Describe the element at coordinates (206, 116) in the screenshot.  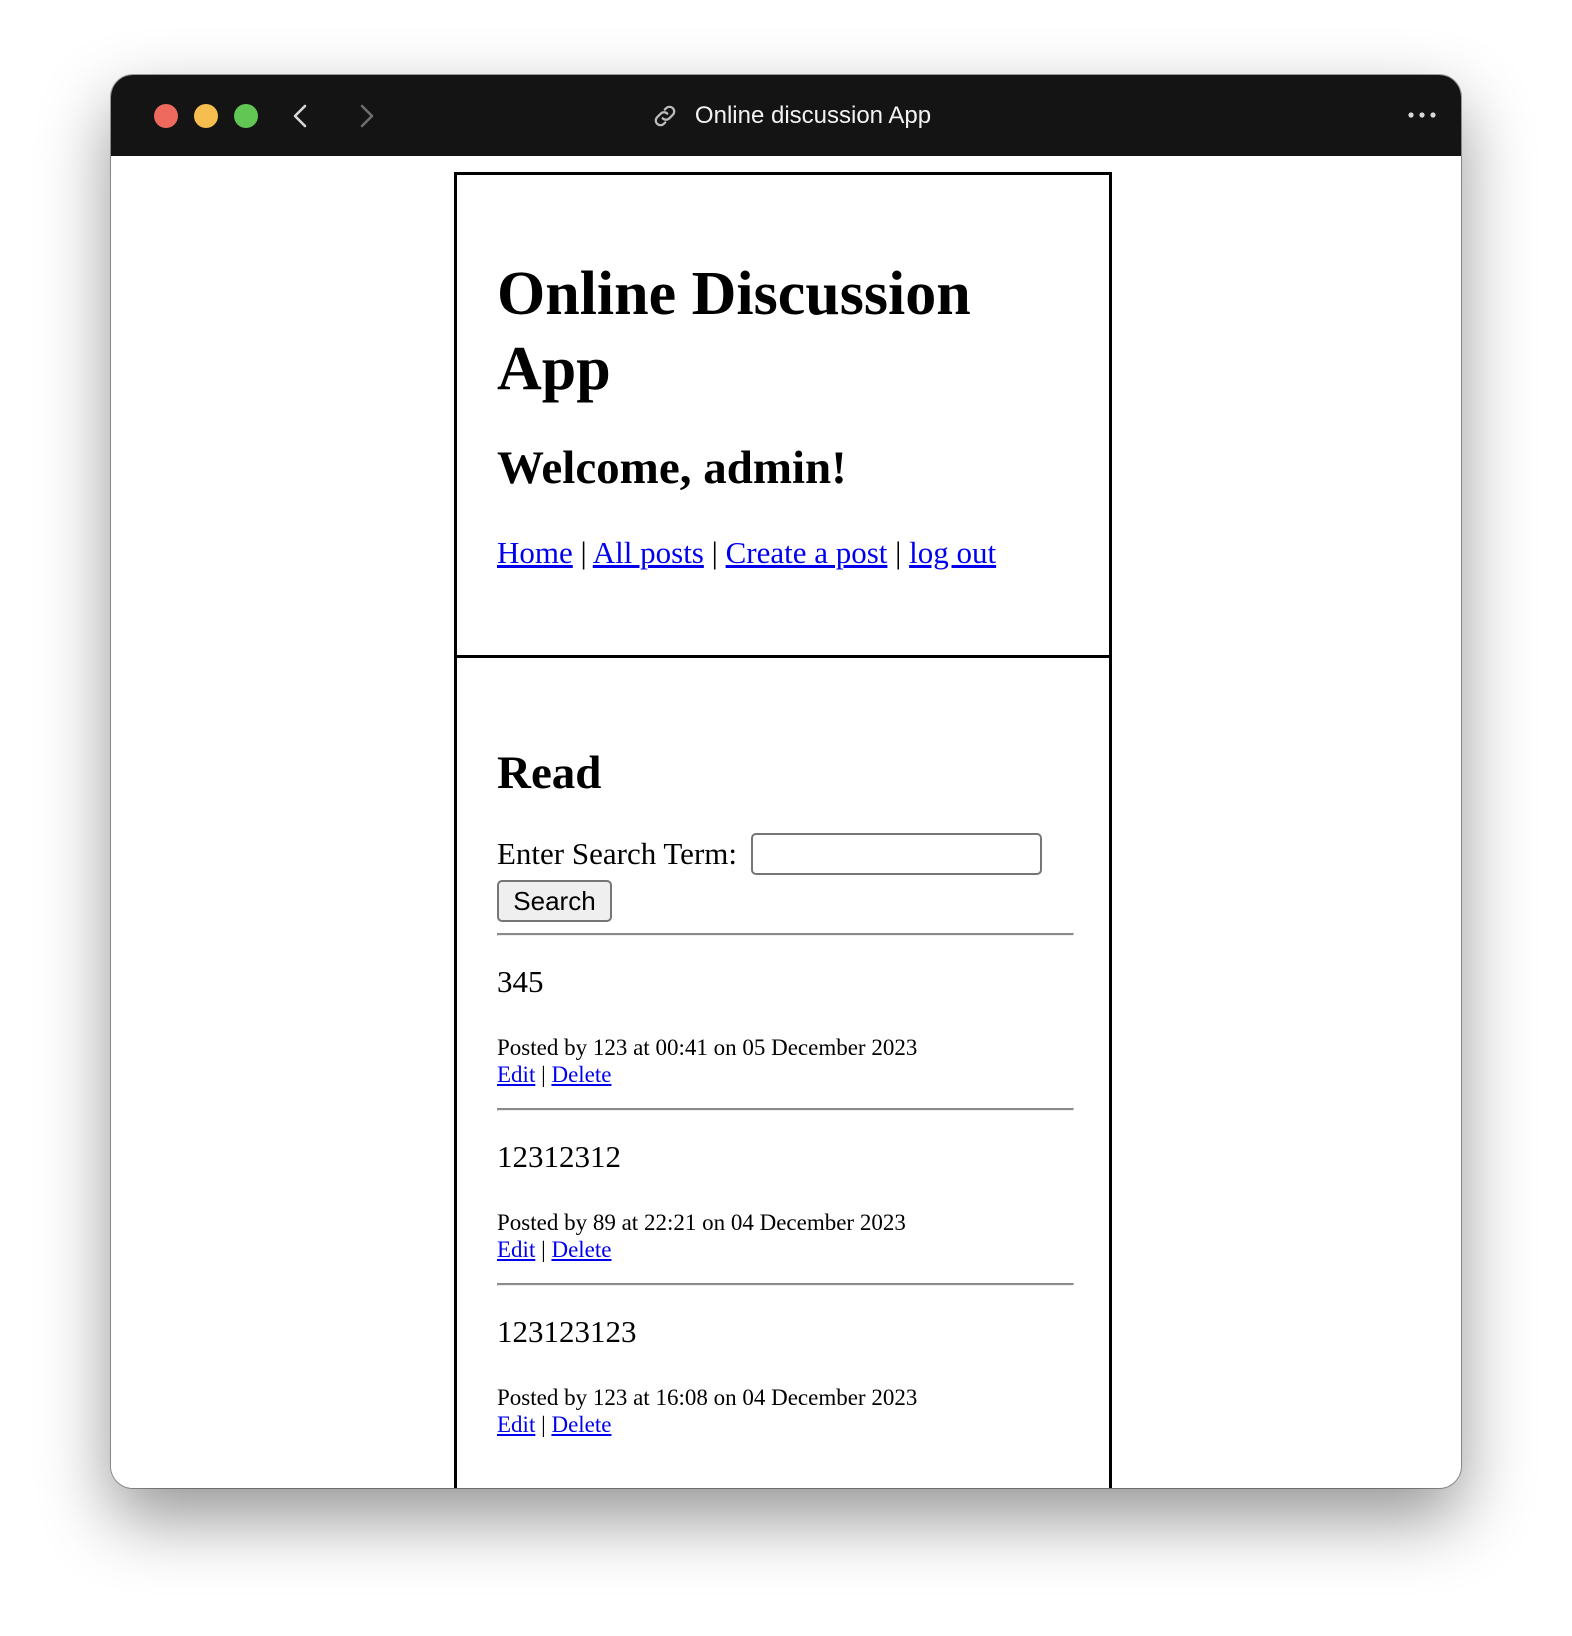
I see `minimize-window-button` at that location.